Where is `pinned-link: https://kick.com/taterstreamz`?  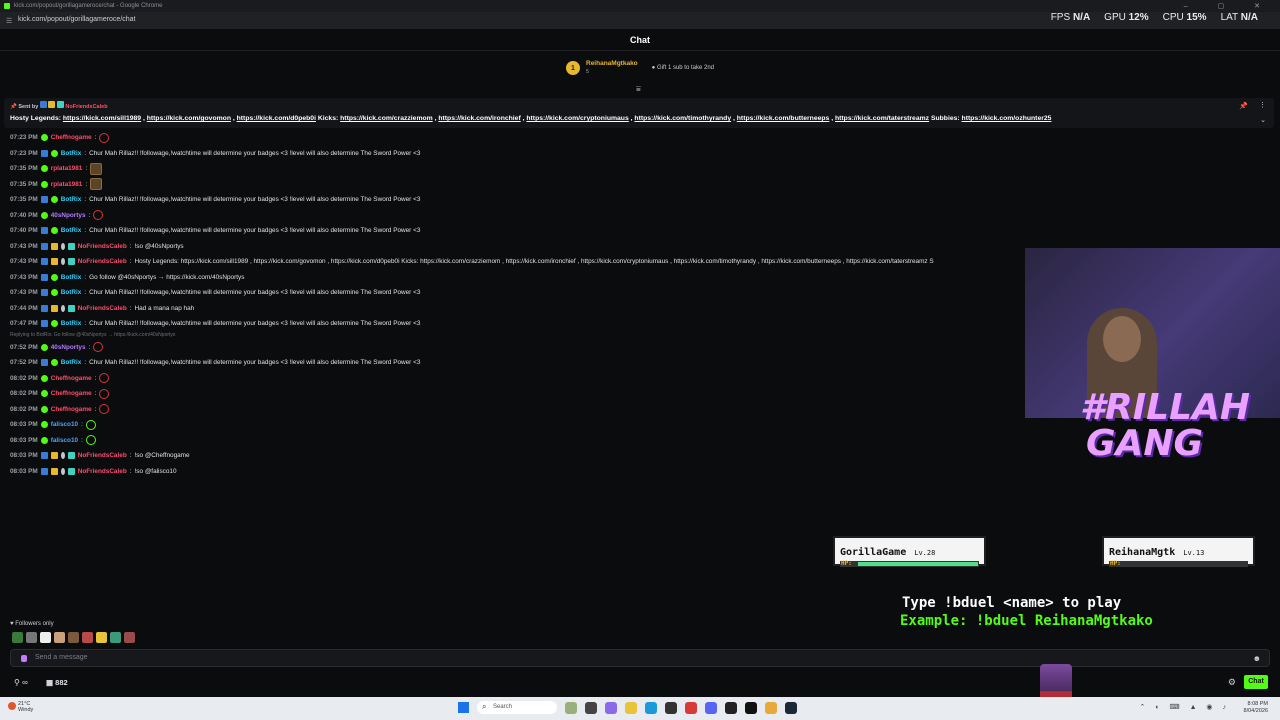
pinned-link: https://kick.com/taterstreamz is located at coordinates (882, 118).